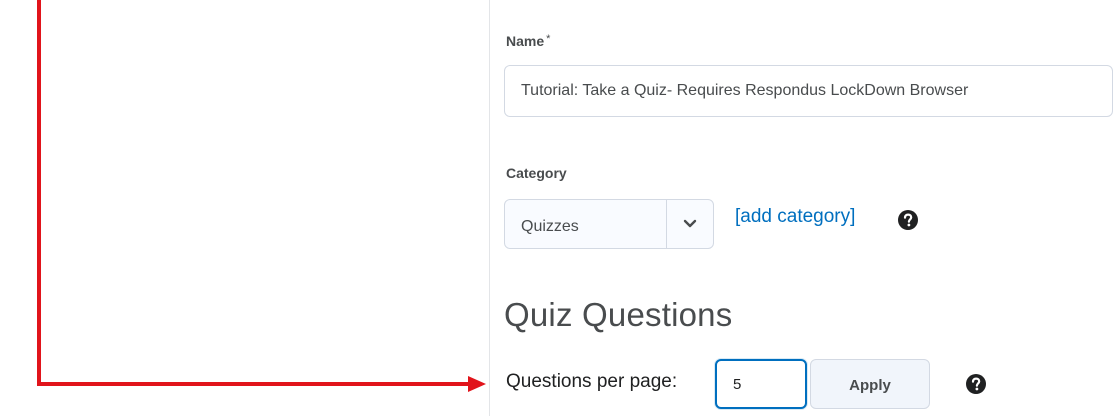  What do you see at coordinates (536, 173) in the screenshot?
I see `category-label: Category` at bounding box center [536, 173].